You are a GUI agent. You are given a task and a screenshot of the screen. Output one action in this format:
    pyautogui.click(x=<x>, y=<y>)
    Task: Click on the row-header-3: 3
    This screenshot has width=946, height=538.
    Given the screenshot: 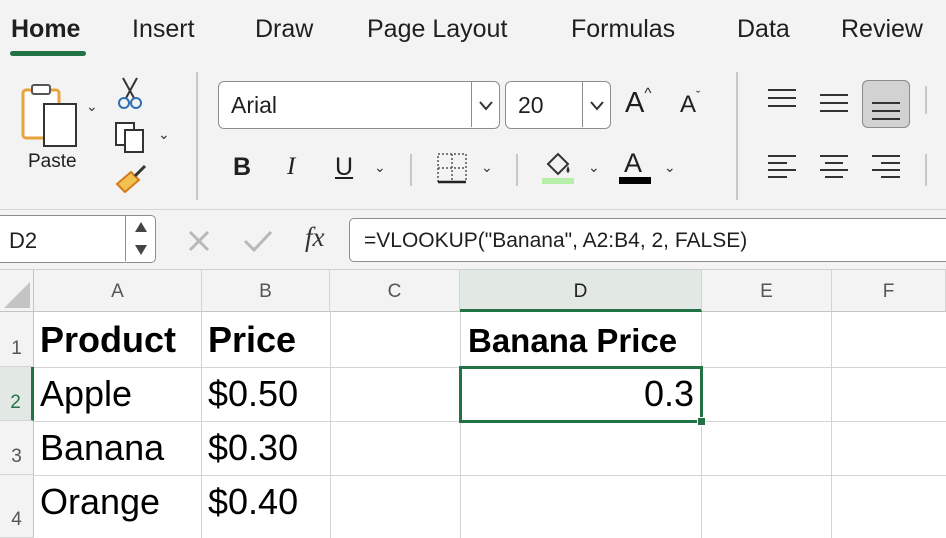 What is the action you would take?
    pyautogui.click(x=17, y=448)
    